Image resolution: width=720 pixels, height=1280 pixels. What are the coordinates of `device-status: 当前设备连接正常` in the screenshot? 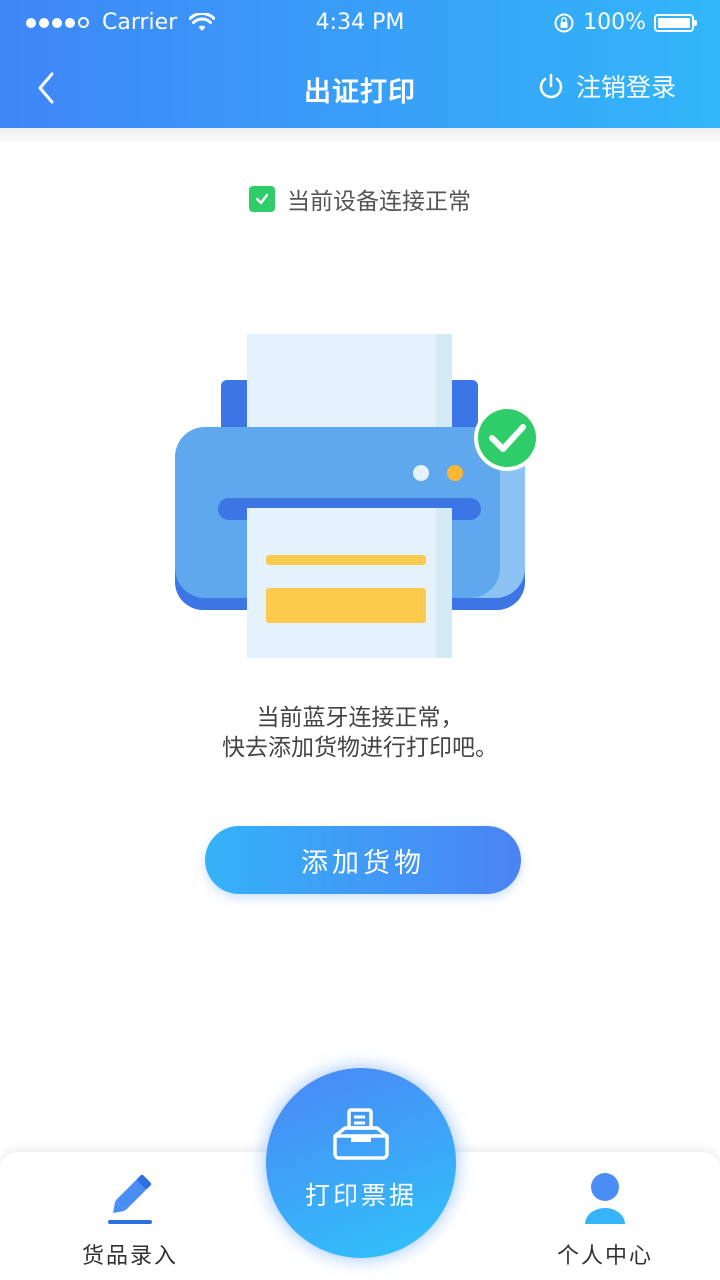 It's located at (360, 199).